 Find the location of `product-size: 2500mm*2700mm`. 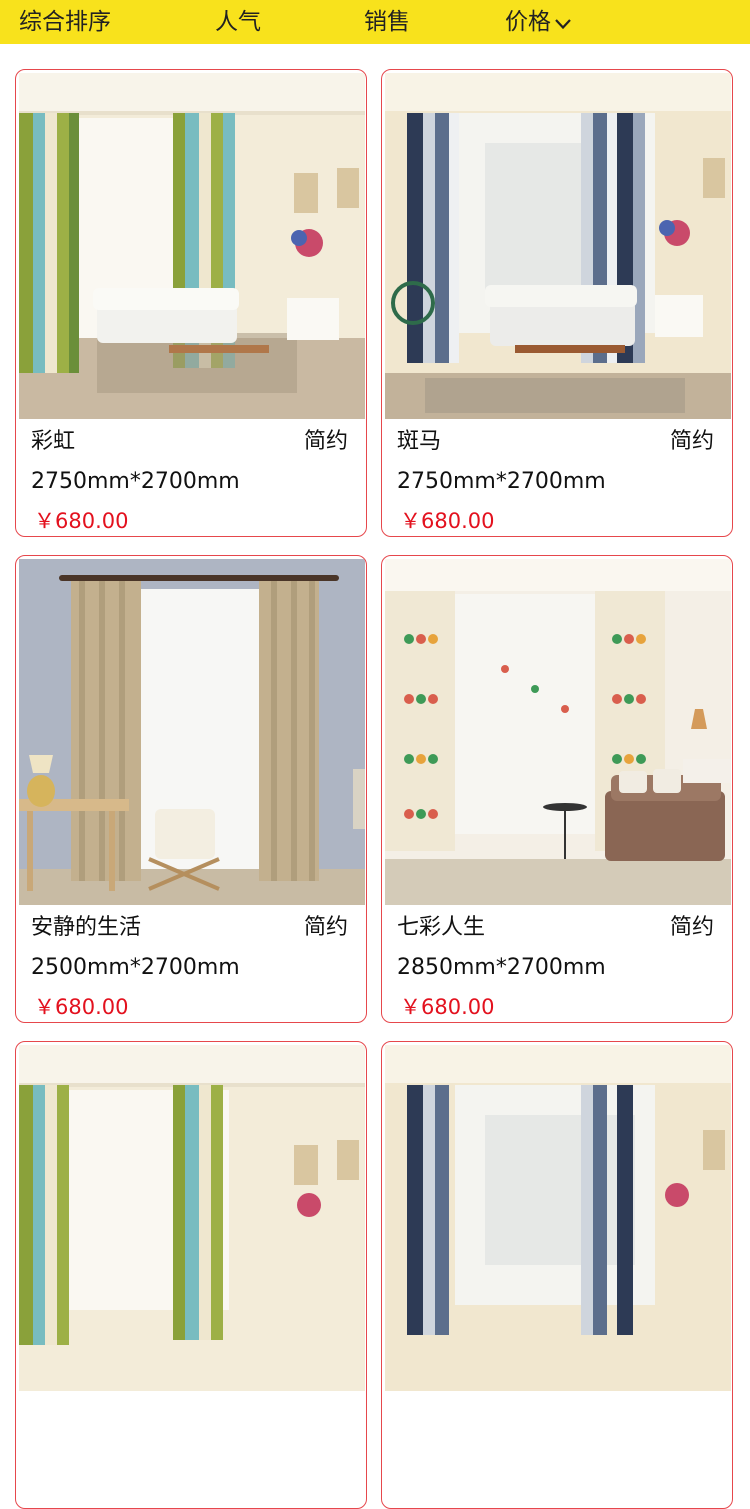

product-size: 2500mm*2700mm is located at coordinates (135, 967).